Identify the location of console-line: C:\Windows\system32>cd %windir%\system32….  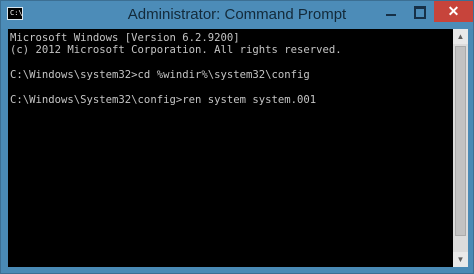
(160, 75).